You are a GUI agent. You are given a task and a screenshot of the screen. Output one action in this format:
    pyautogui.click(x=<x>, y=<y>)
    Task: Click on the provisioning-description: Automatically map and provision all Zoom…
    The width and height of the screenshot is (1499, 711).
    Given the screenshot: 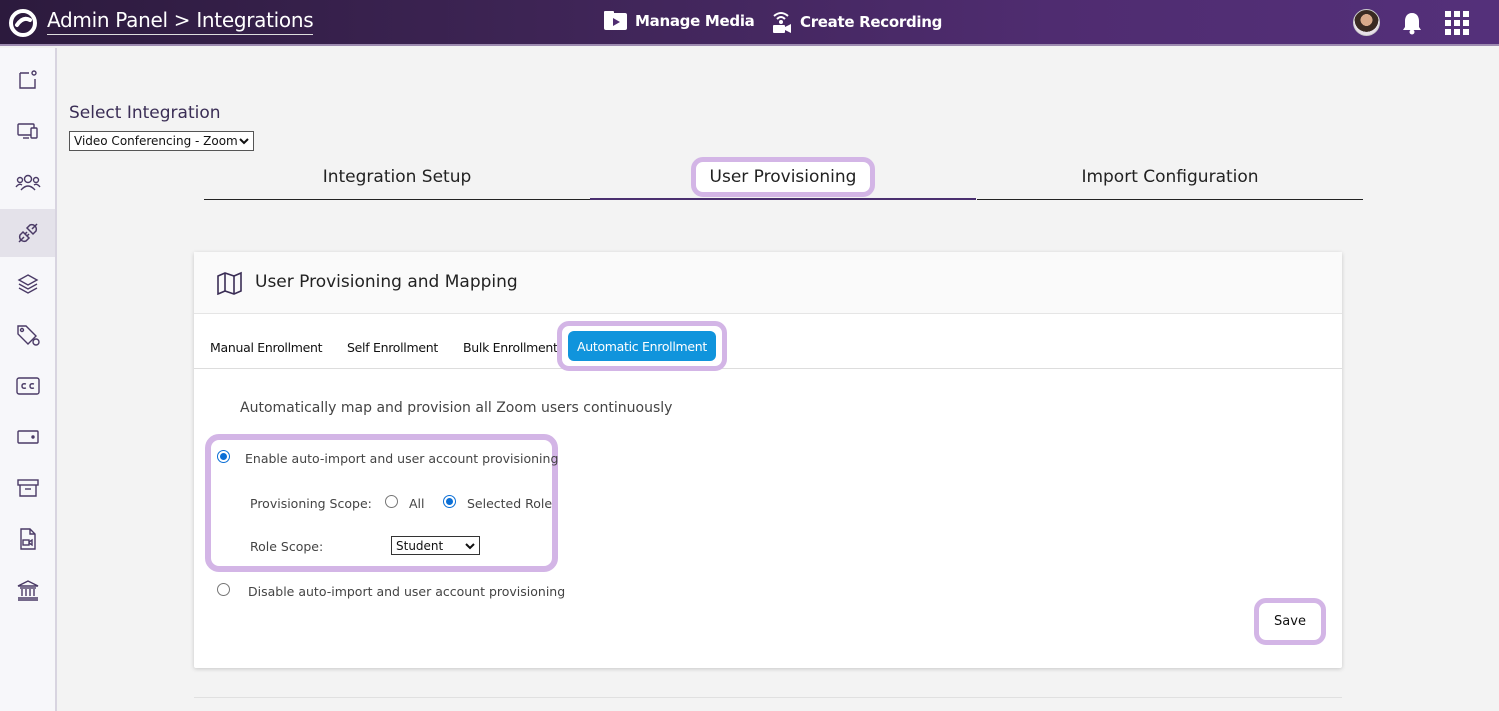 What is the action you would take?
    pyautogui.click(x=456, y=408)
    